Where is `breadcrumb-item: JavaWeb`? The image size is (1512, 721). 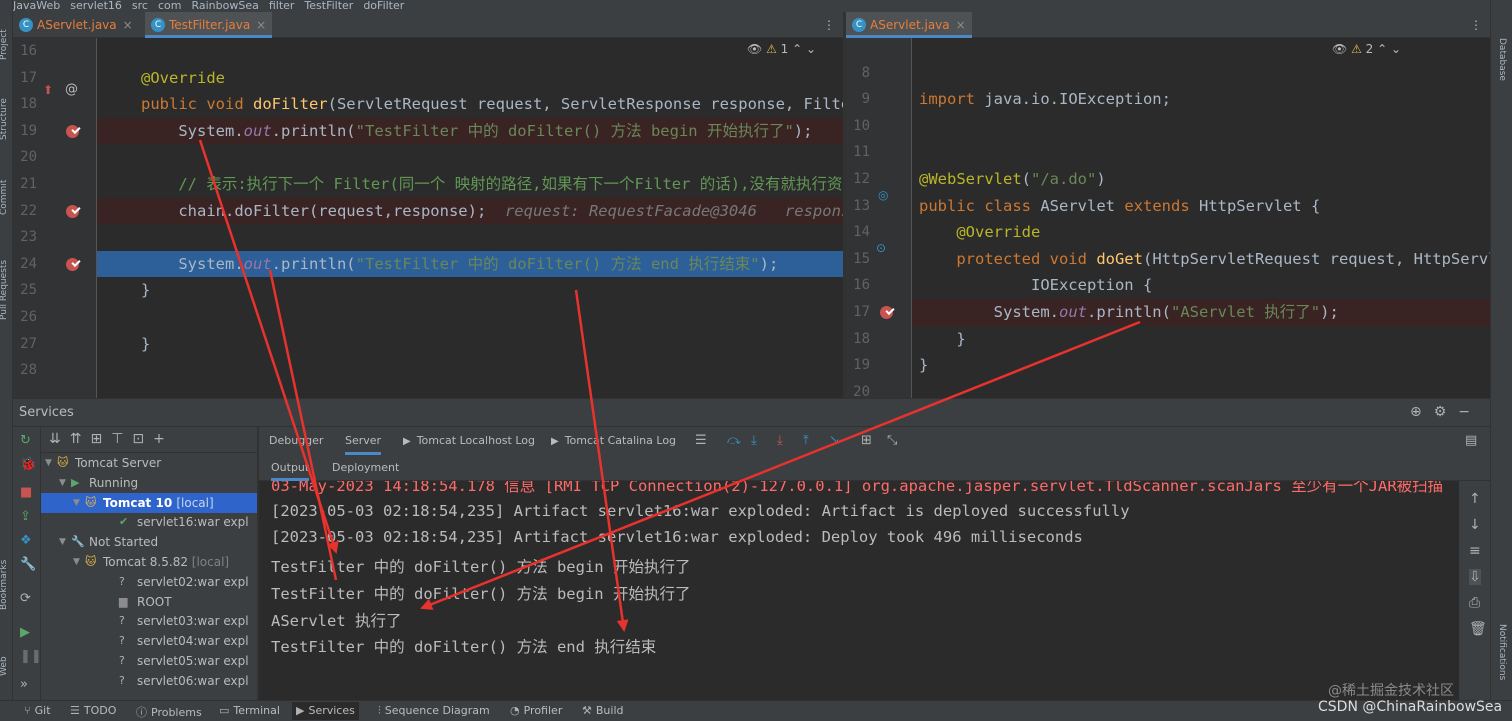
breadcrumb-item: JavaWeb is located at coordinates (36, 6).